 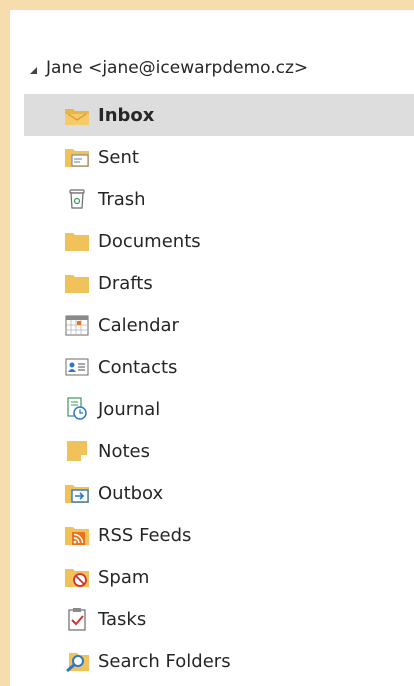 What do you see at coordinates (177, 68) in the screenshot?
I see `account-label: Jane <jane@icewarpdemo.cz>` at bounding box center [177, 68].